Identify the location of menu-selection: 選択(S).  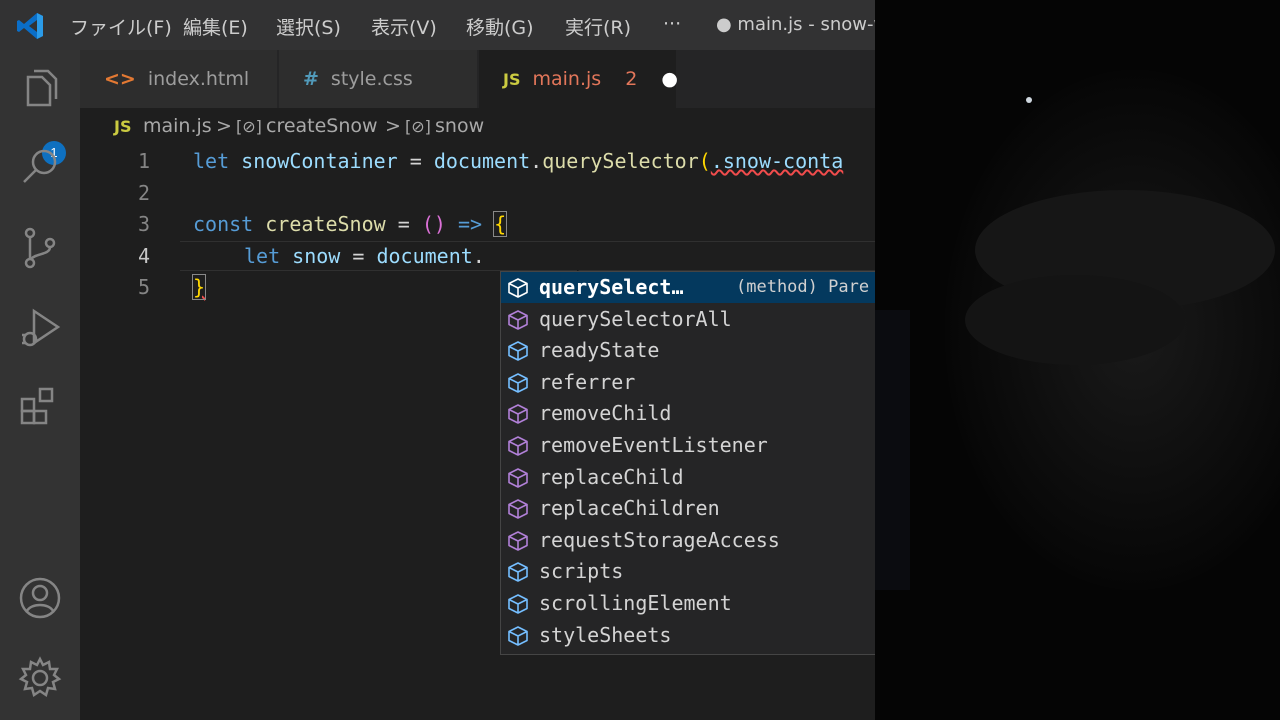
(308, 26).